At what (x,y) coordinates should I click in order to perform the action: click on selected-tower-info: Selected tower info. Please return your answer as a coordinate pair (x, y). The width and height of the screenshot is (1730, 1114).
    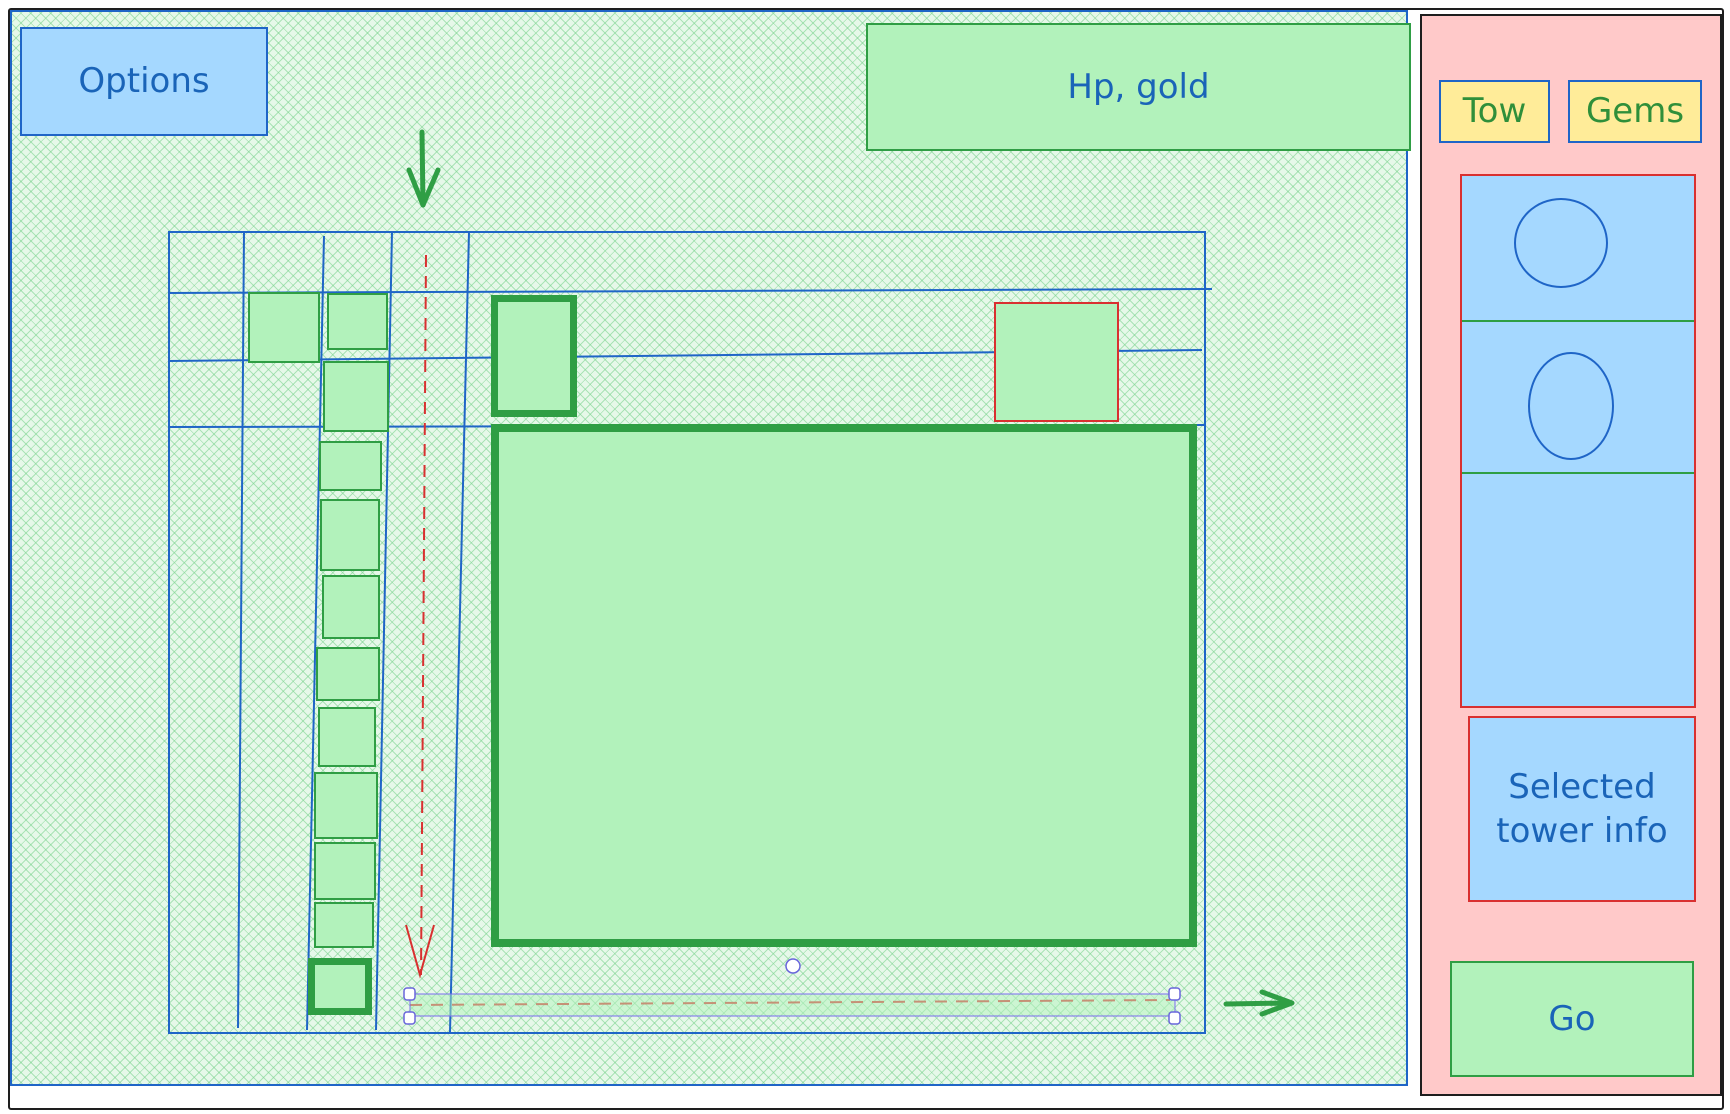
    Looking at the image, I should click on (1582, 809).